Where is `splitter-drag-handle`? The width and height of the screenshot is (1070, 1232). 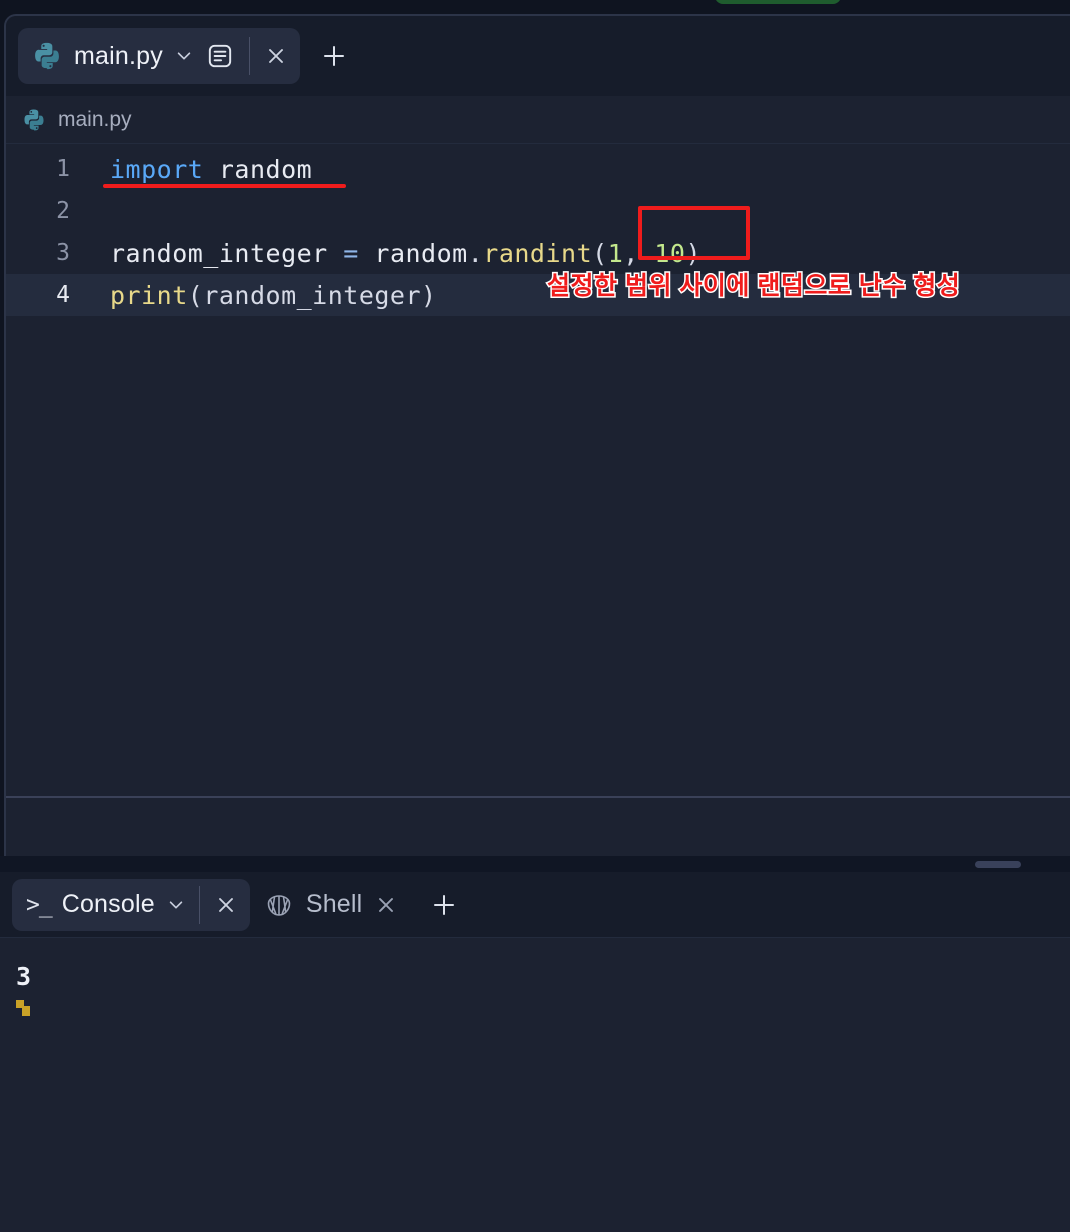
splitter-drag-handle is located at coordinates (998, 864).